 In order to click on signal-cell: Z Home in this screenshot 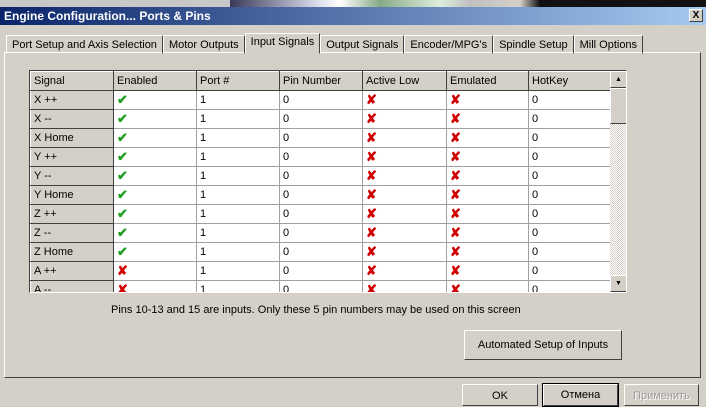, I will do `click(72, 252)`.